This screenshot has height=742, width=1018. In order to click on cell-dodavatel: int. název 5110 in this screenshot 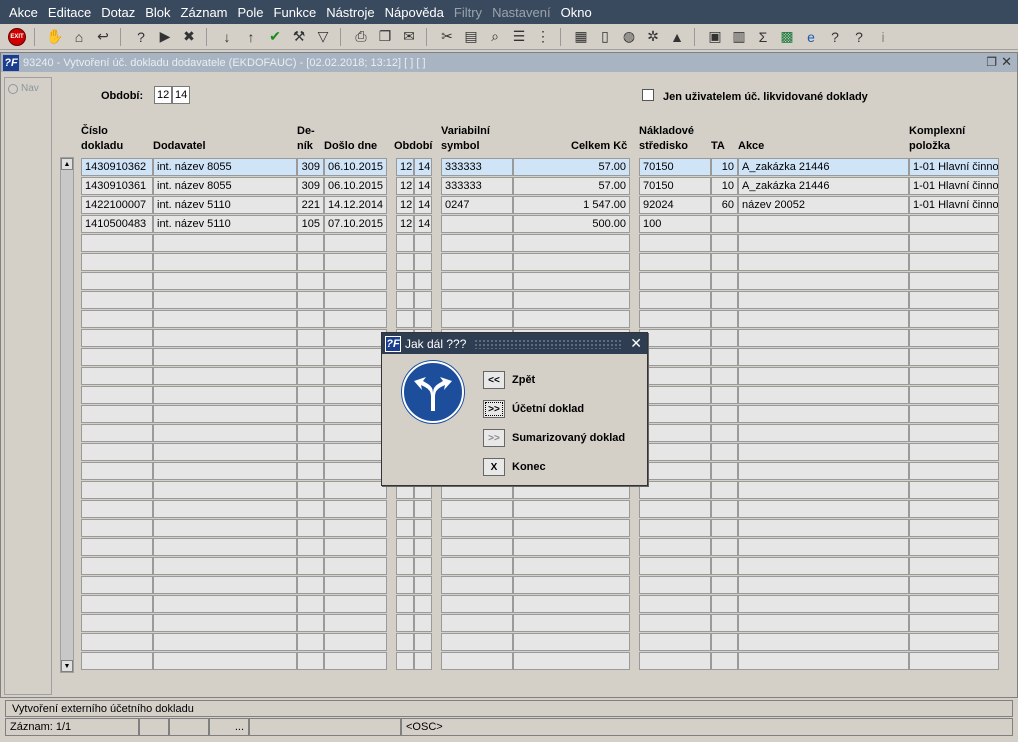, I will do `click(225, 205)`.